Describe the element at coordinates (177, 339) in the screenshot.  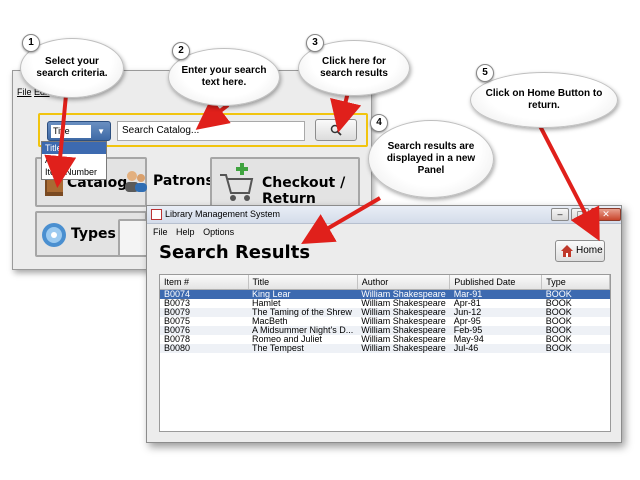
I see `cell-item: B0078` at that location.